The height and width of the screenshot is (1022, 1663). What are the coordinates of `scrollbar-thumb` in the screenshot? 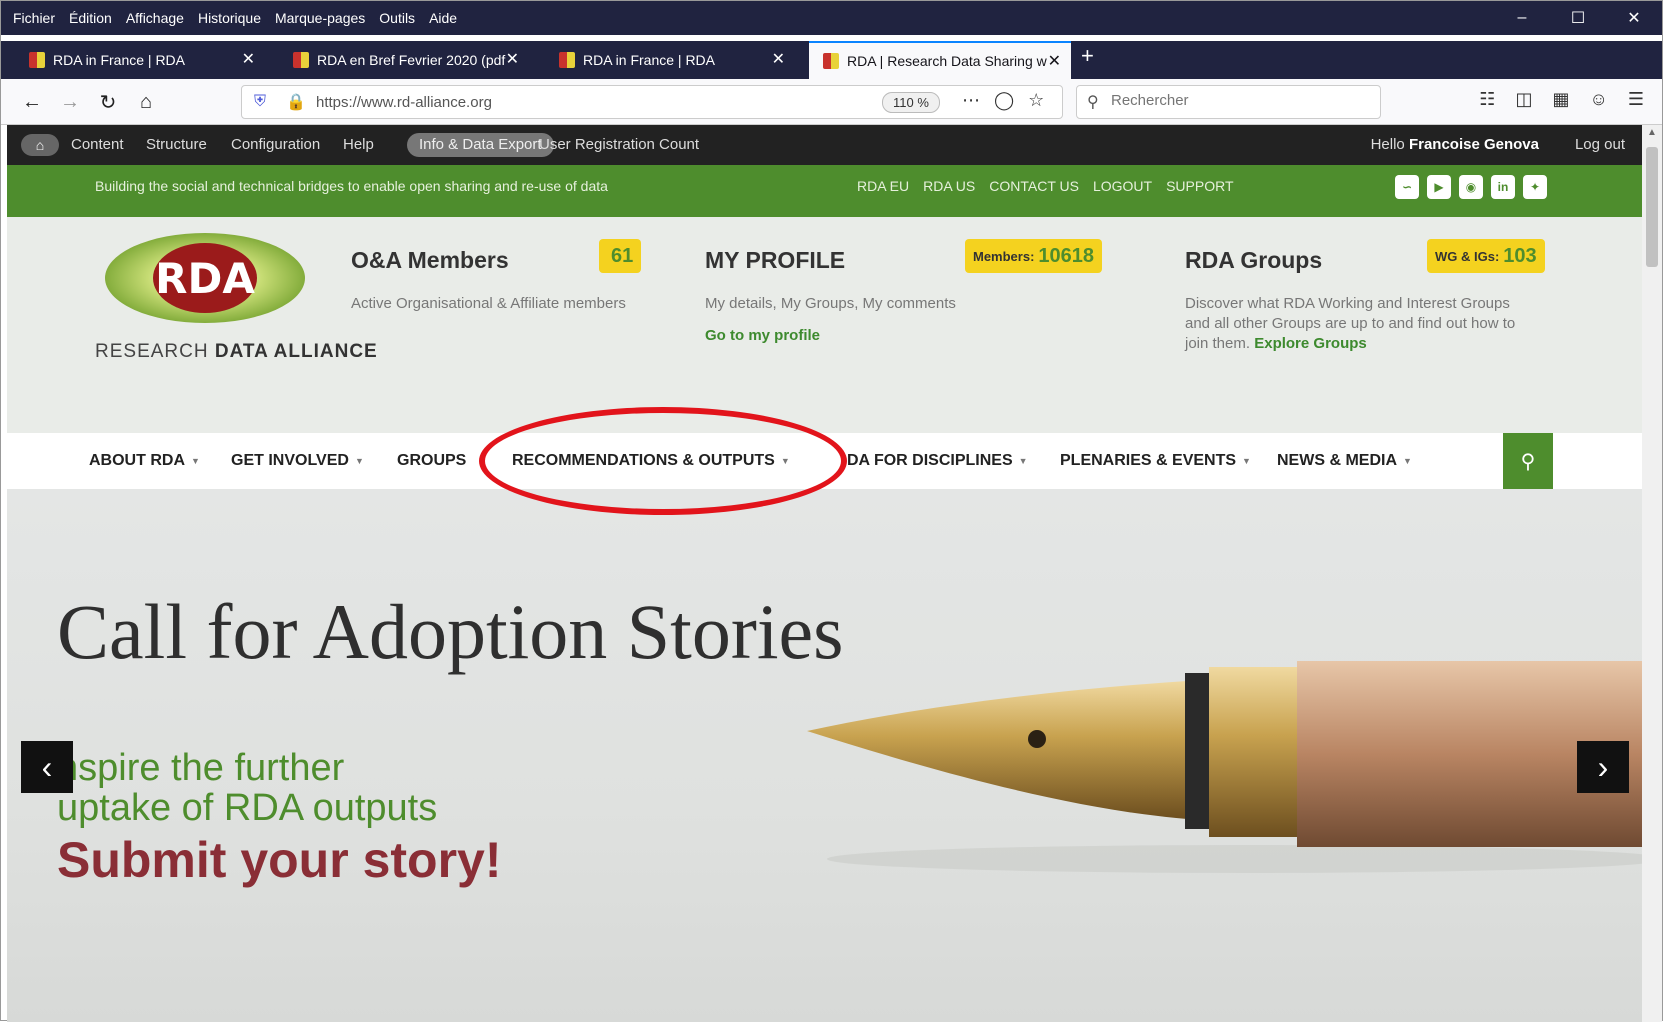 It's located at (1652, 207).